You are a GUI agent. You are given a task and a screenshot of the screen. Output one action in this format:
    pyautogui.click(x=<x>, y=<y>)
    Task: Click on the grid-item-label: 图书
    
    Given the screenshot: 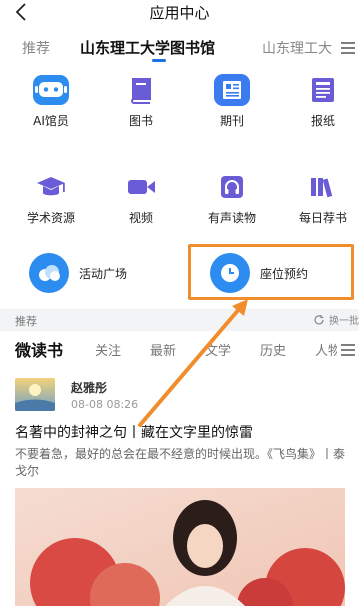 What is the action you would take?
    pyautogui.click(x=140, y=121)
    